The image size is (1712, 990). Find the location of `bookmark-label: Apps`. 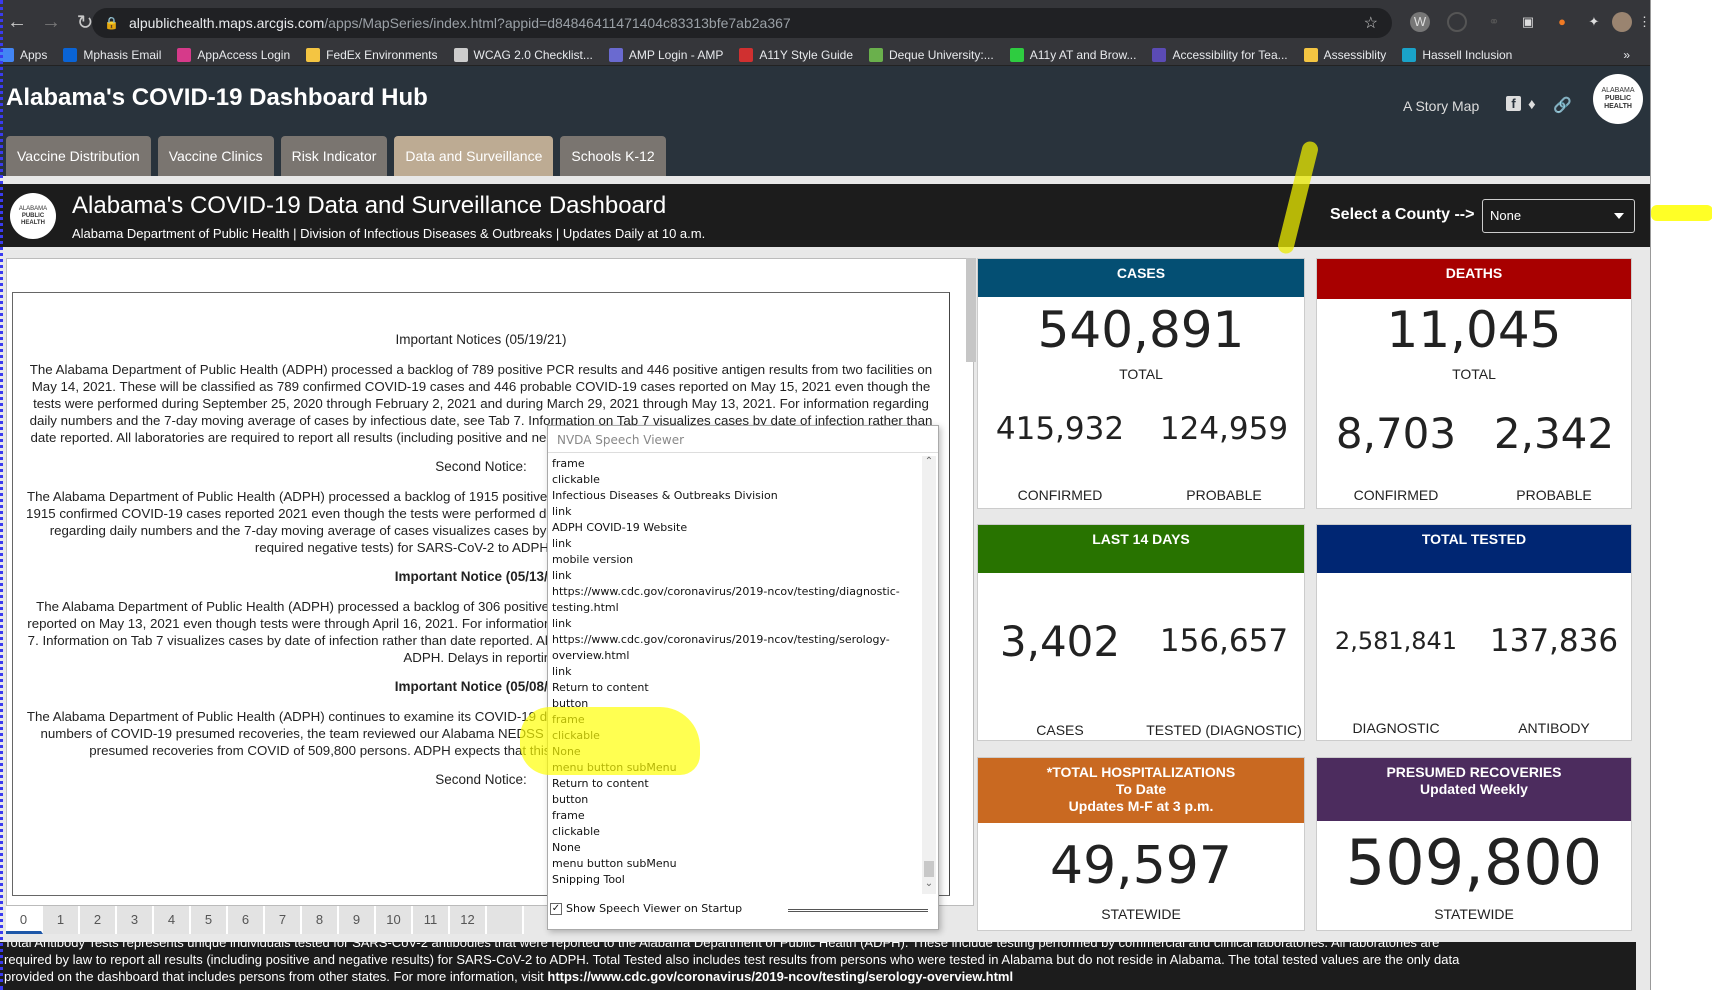

bookmark-label: Apps is located at coordinates (34, 54).